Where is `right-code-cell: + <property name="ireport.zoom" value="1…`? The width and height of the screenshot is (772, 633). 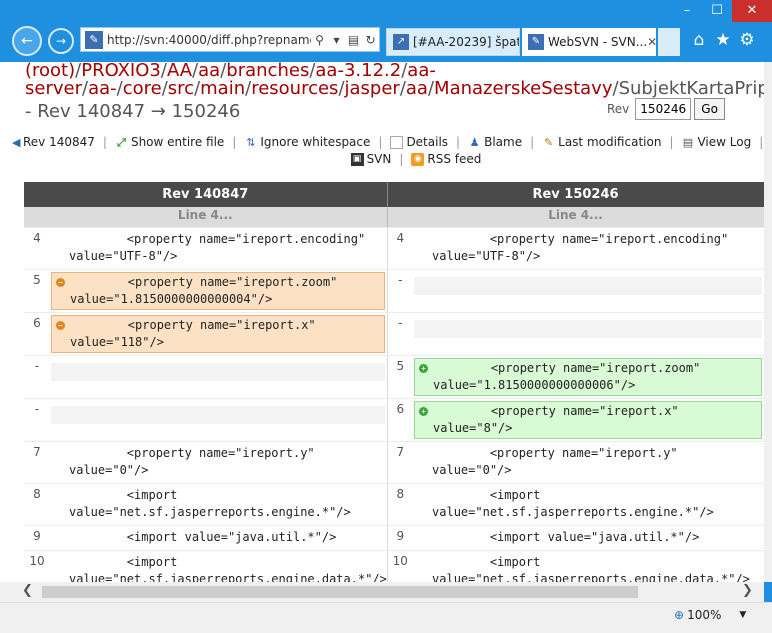
right-code-cell: + <property name="ireport.zoom" value="1… is located at coordinates (588, 377).